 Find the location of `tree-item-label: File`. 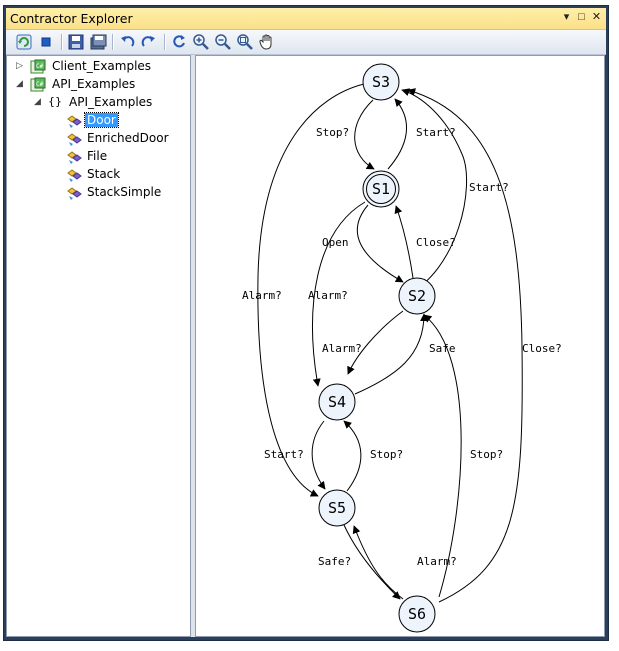

tree-item-label: File is located at coordinates (97, 156).